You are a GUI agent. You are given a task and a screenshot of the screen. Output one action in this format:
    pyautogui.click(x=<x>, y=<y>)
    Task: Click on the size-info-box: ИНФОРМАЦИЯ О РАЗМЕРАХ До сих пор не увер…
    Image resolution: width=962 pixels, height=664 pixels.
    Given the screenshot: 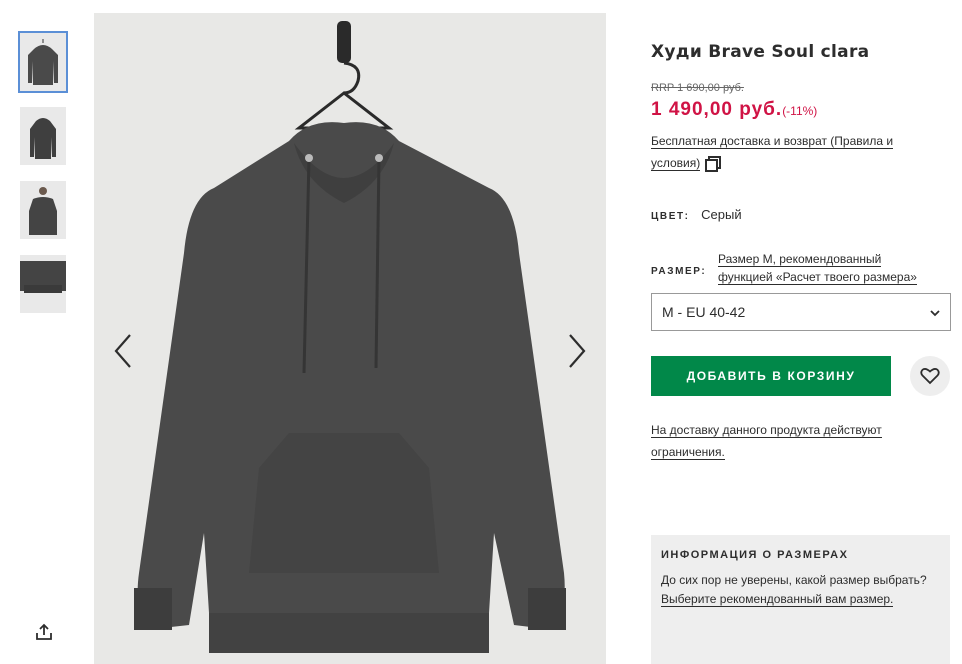 What is the action you would take?
    pyautogui.click(x=800, y=599)
    